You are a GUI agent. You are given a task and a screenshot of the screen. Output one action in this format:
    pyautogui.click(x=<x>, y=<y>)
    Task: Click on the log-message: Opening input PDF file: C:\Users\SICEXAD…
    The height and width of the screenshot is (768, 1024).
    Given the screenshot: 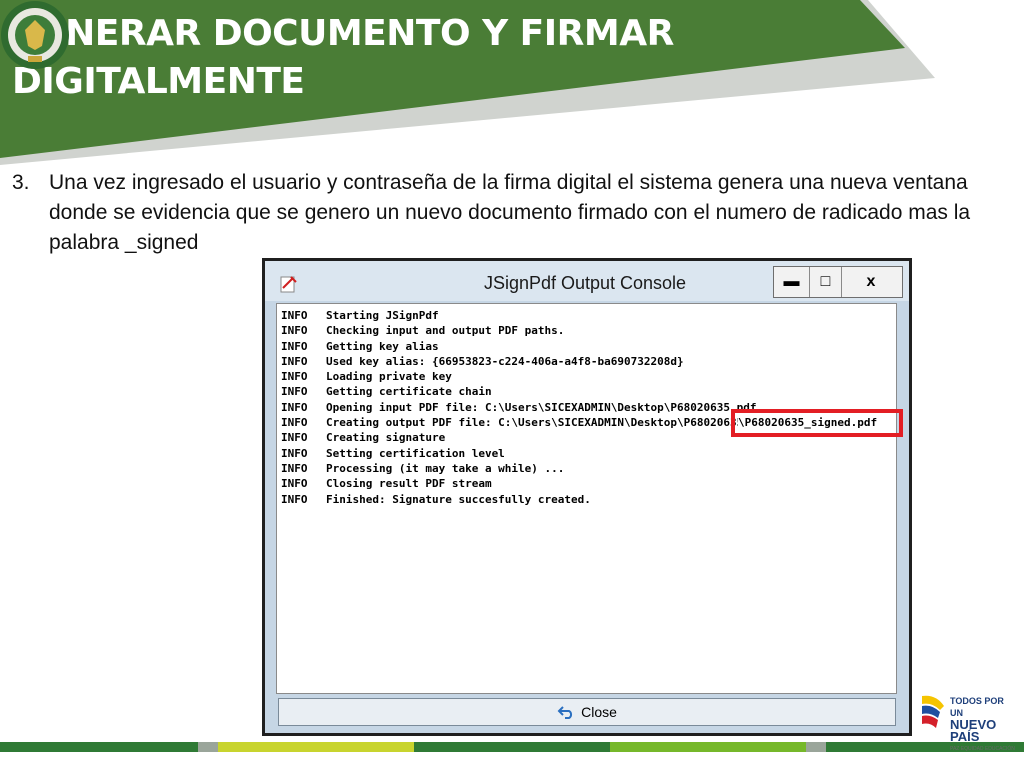 What is the action you would take?
    pyautogui.click(x=541, y=407)
    